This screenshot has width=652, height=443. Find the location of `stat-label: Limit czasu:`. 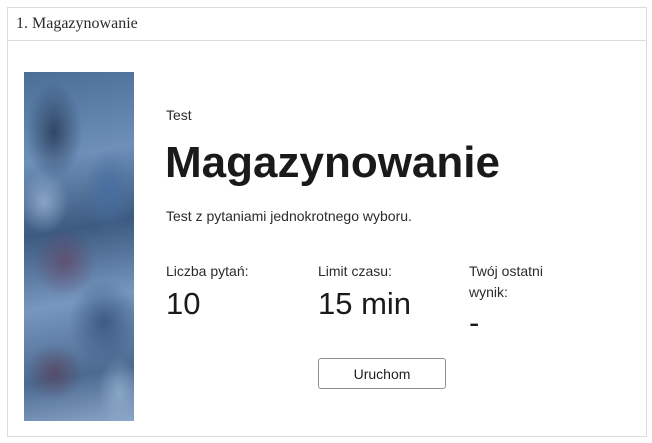

stat-label: Limit czasu: is located at coordinates (355, 271).